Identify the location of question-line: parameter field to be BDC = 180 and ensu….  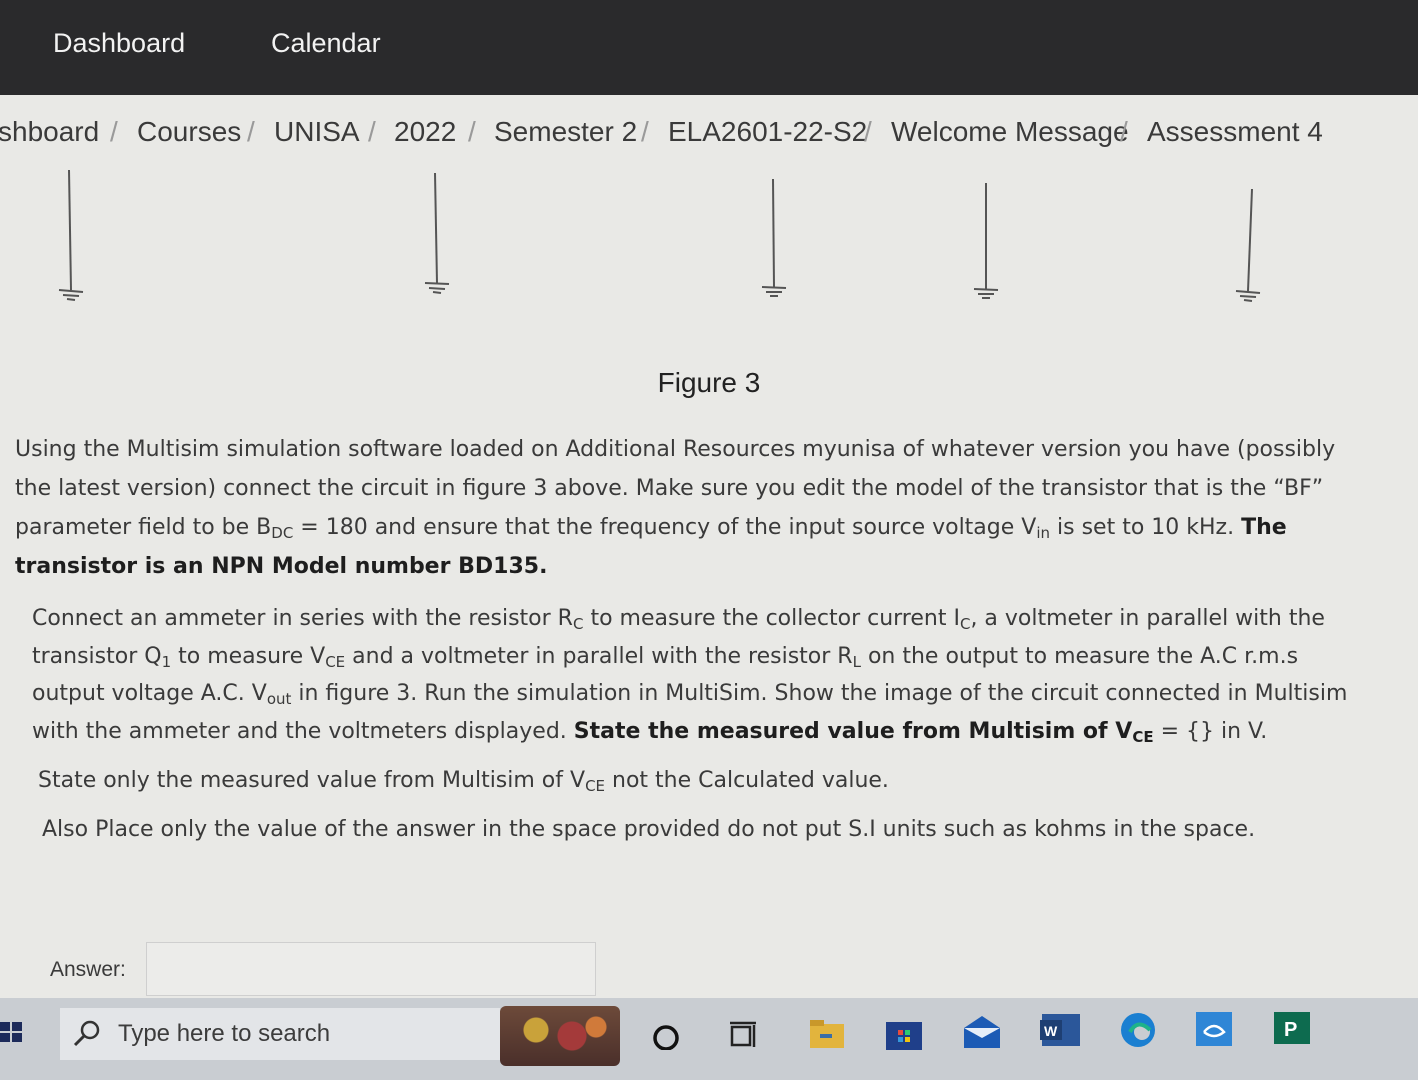
(651, 528).